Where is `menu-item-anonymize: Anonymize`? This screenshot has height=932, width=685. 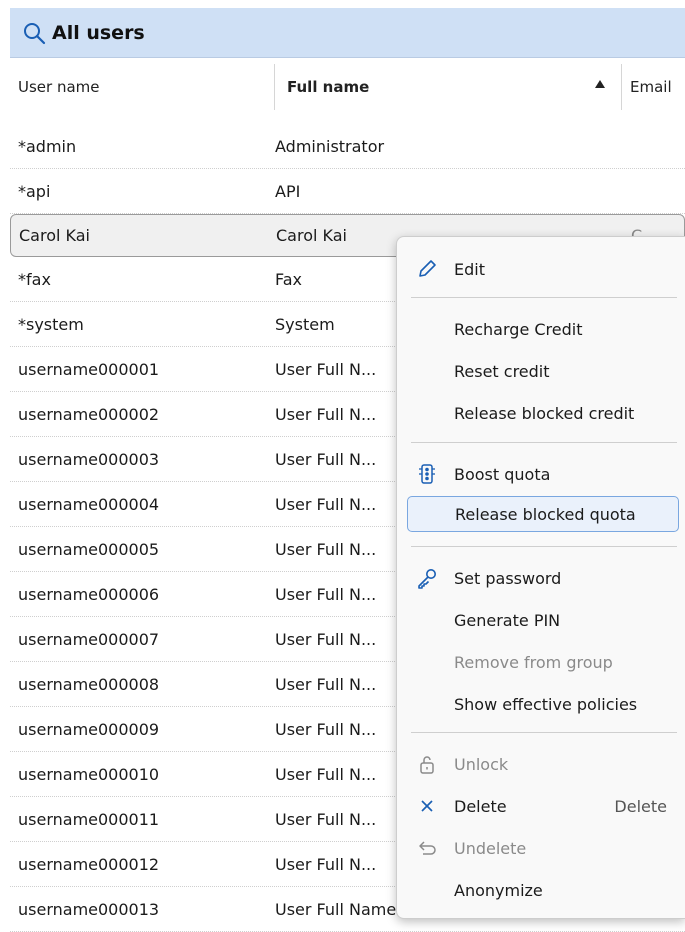
menu-item-anonymize: Anonymize is located at coordinates (543, 890).